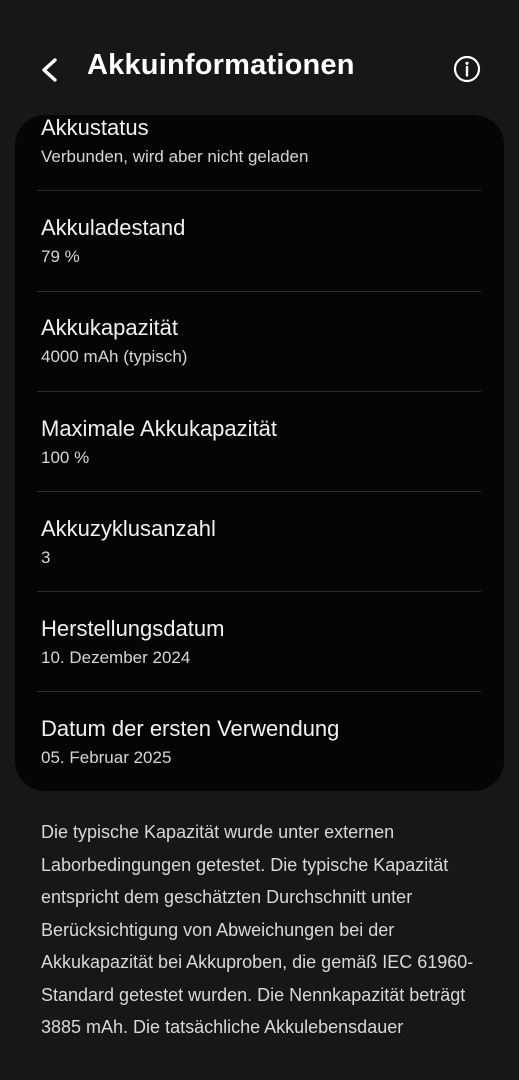  I want to click on row-label: Akkustatus, so click(95, 127).